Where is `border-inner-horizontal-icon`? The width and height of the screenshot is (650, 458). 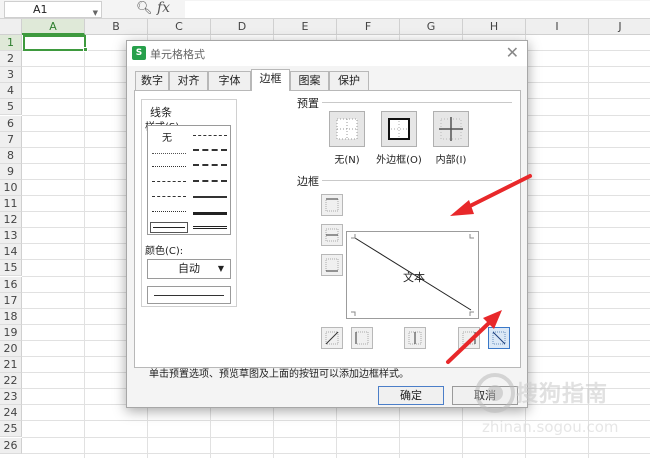 border-inner-horizontal-icon is located at coordinates (332, 235).